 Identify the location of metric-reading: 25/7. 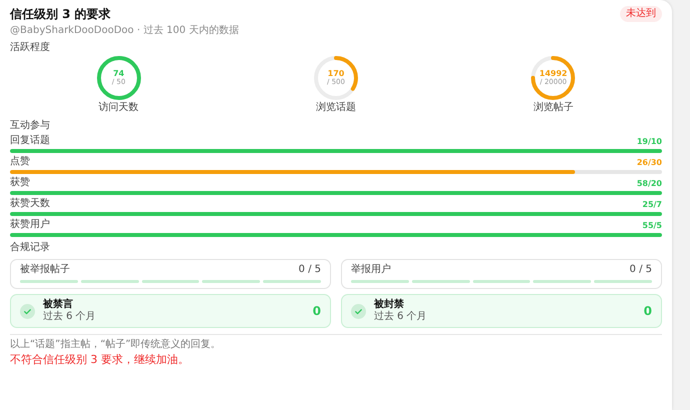
(652, 205).